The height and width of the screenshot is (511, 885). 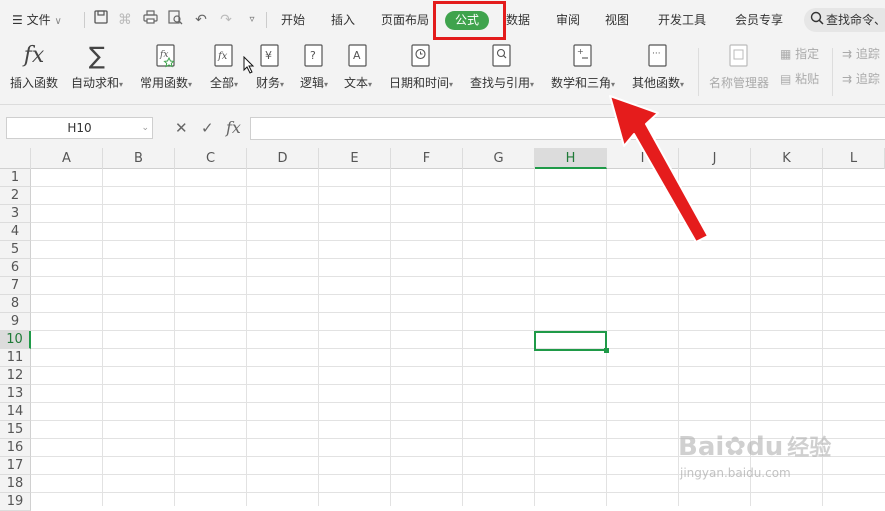 What do you see at coordinates (125, 20) in the screenshot?
I see `format-painter-icon: ⌘` at bounding box center [125, 20].